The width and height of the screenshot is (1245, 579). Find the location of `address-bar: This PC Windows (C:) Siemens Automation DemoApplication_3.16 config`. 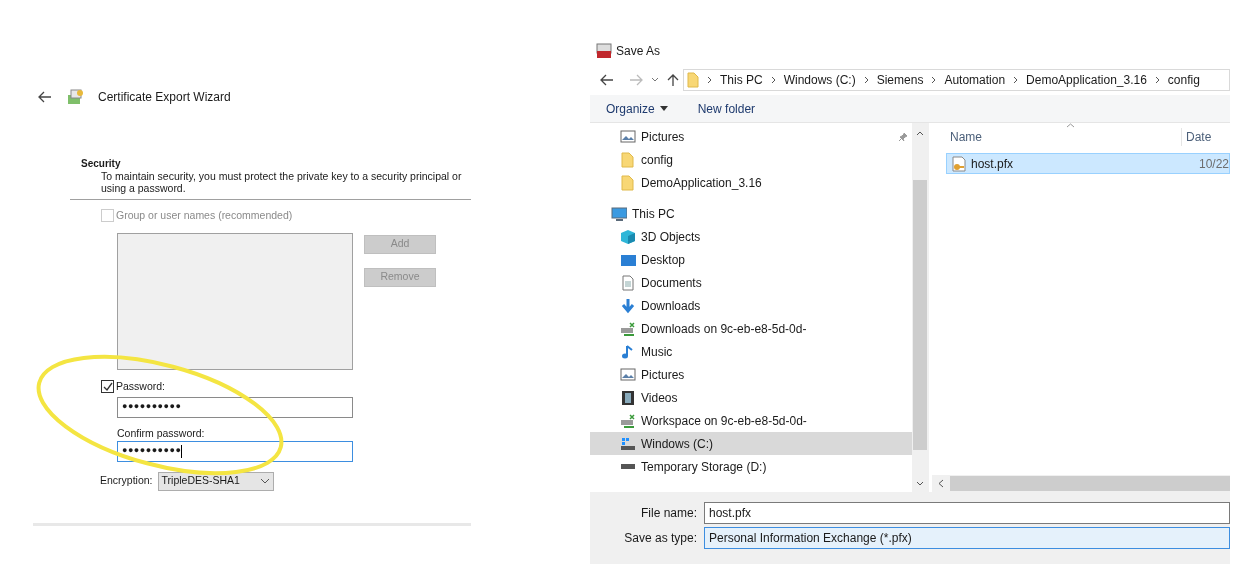

address-bar: This PC Windows (C:) Siemens Automation DemoApplication_3.16 config is located at coordinates (956, 80).